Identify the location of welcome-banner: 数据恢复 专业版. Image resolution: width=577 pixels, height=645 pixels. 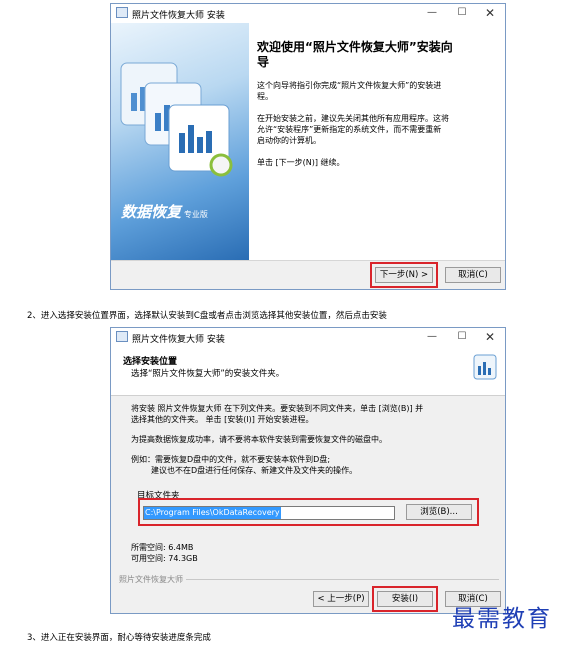
(180, 141).